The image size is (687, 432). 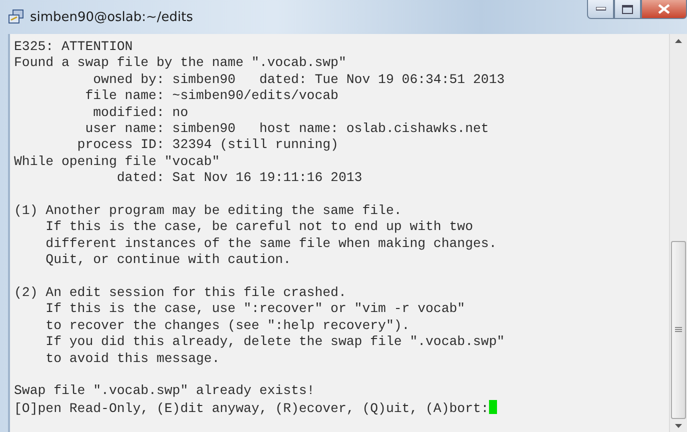 I want to click on maximize-button, so click(x=627, y=9).